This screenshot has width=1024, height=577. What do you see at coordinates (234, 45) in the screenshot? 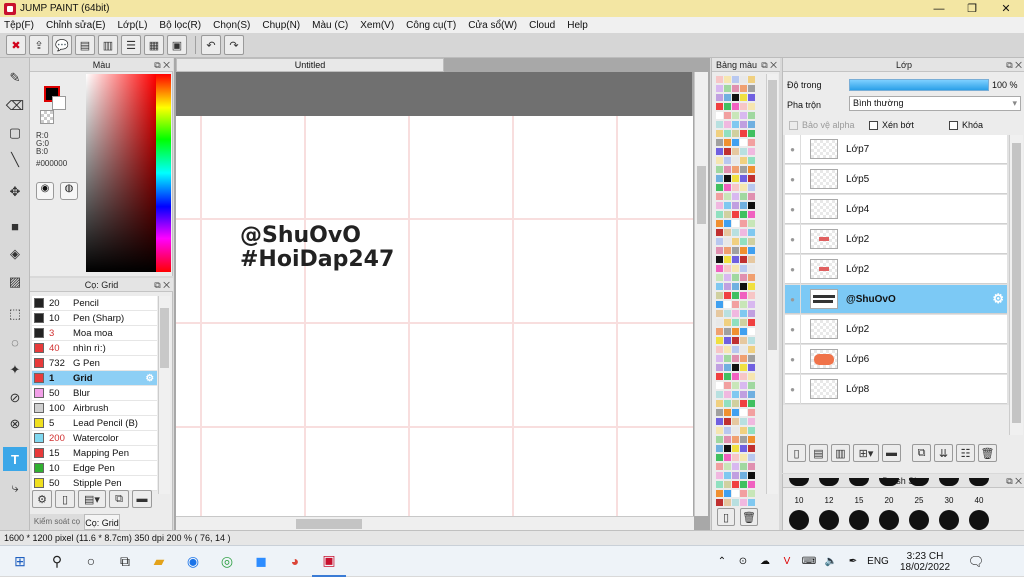
I see `redo-icon: ↷` at bounding box center [234, 45].